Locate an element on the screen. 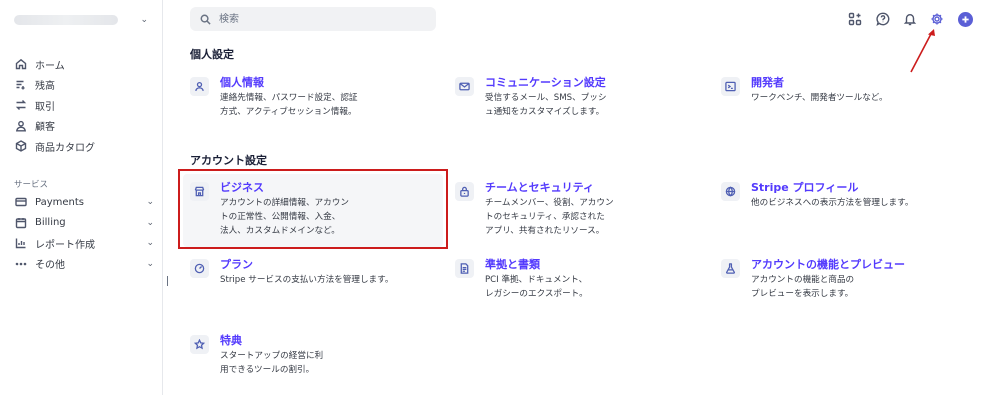 Image resolution: width=1000 pixels, height=395 pixels. search-input is located at coordinates (319, 19).